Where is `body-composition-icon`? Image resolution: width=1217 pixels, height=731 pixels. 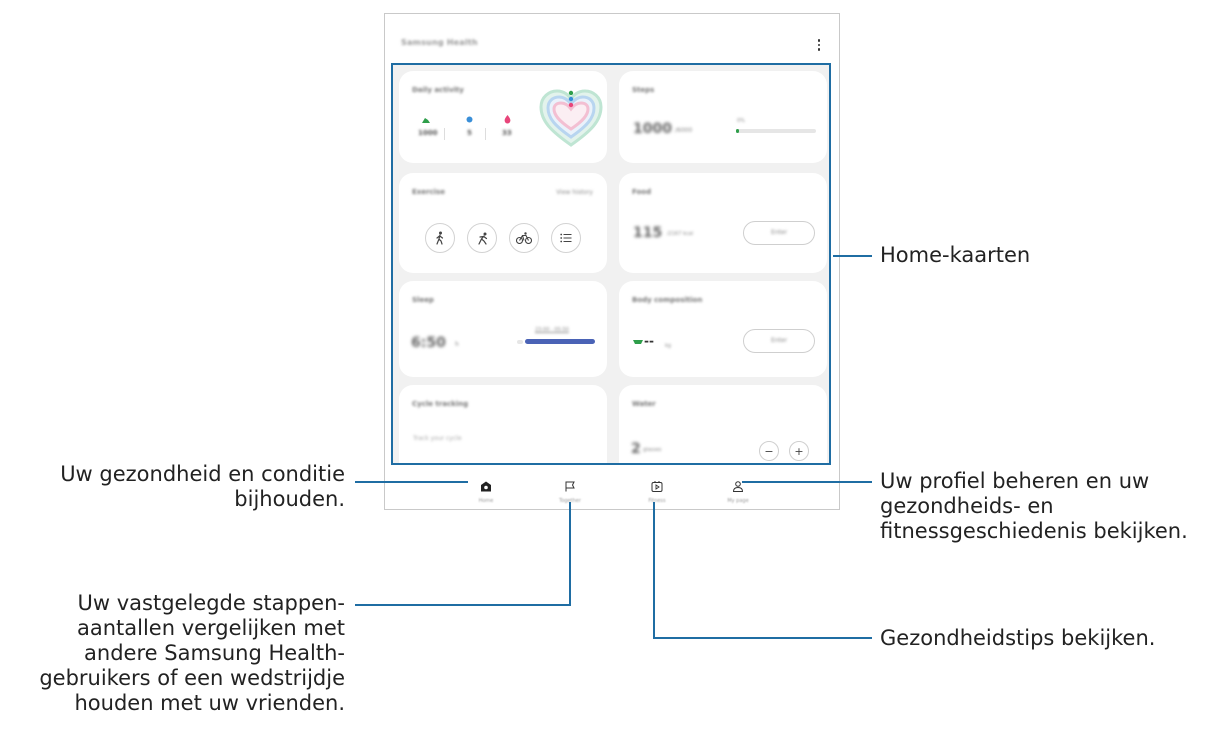 body-composition-icon is located at coordinates (638, 342).